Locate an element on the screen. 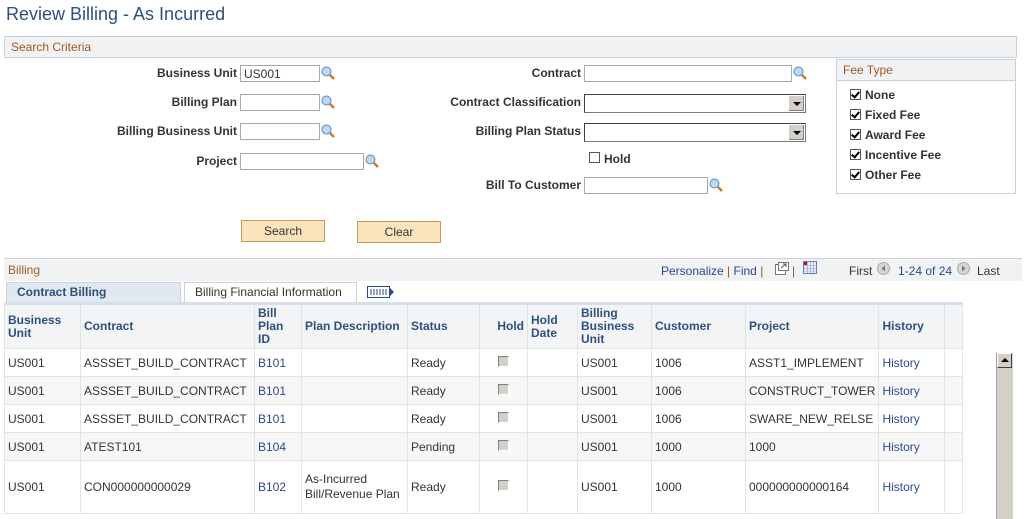 Image resolution: width=1026 pixels, height=519 pixels. cell-project: 000000000000164 is located at coordinates (812, 487).